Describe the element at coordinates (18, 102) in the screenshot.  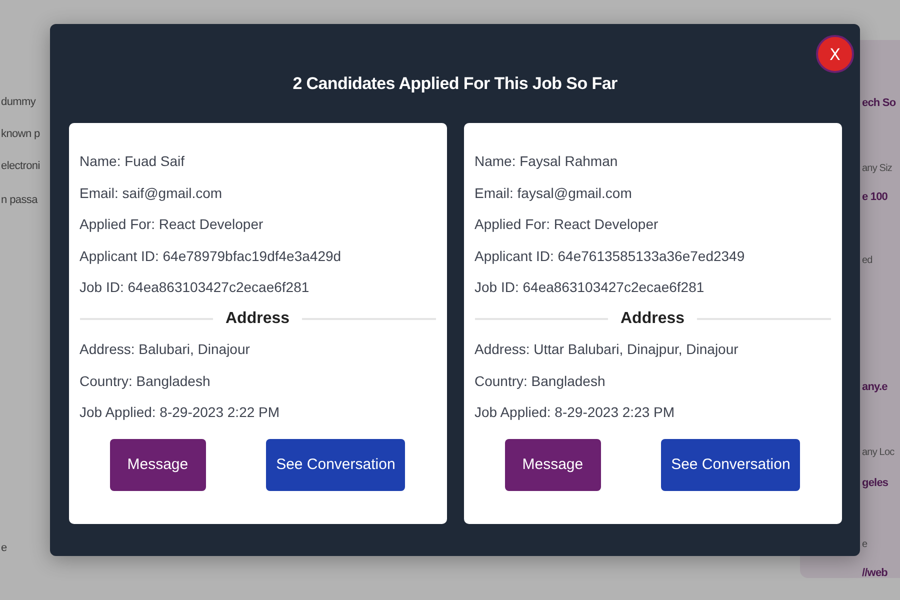
I see `page-text: dummy` at that location.